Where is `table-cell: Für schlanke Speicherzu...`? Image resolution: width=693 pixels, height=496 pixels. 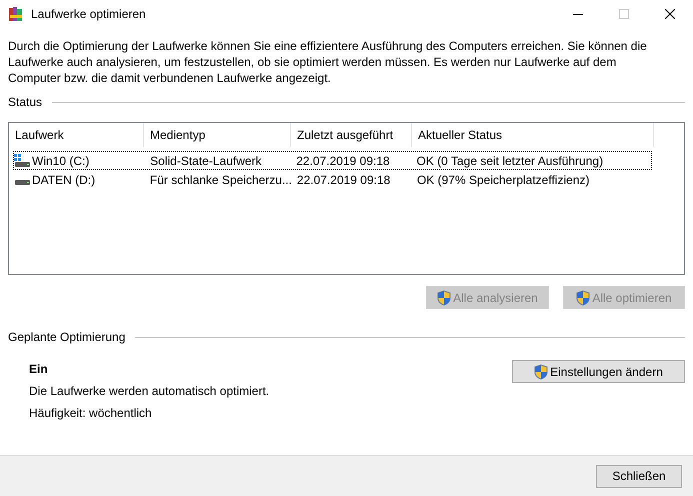
table-cell: Für schlanke Speicherzu... is located at coordinates (221, 179).